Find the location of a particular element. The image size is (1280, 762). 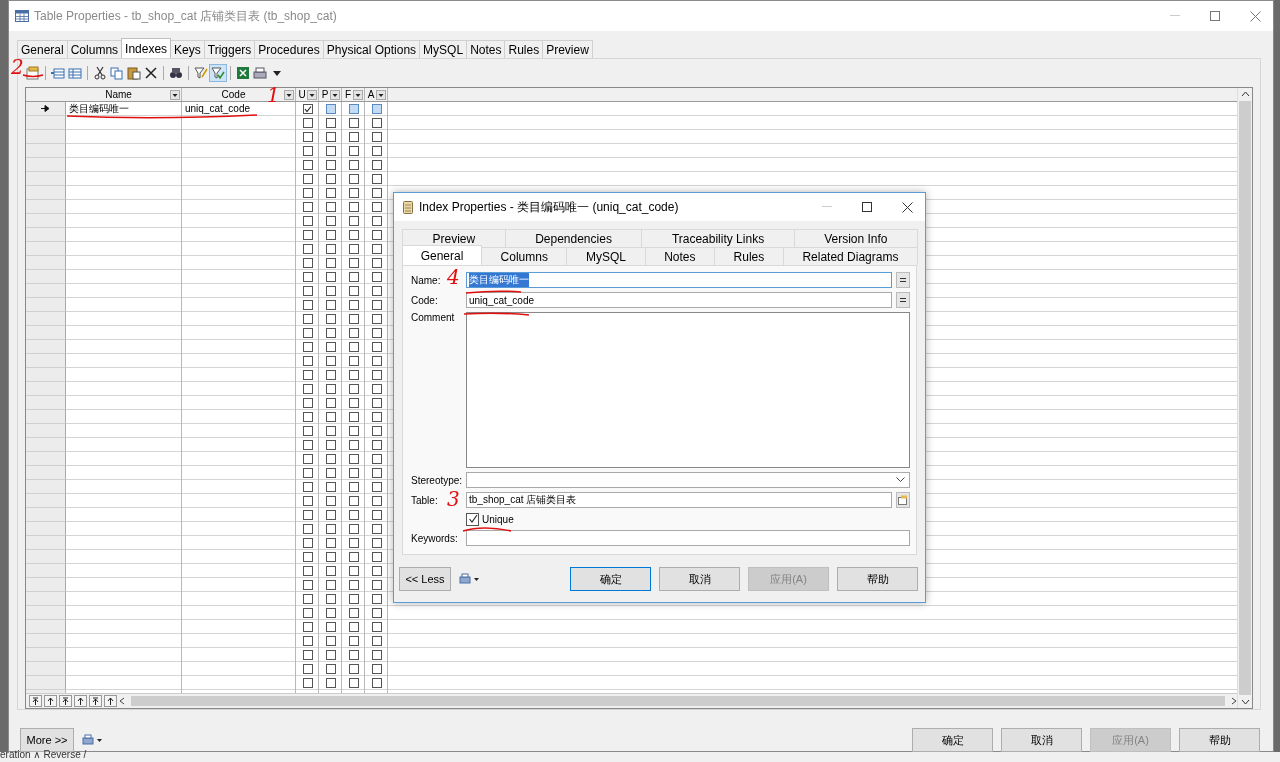

column-header: Name is located at coordinates (124, 94).